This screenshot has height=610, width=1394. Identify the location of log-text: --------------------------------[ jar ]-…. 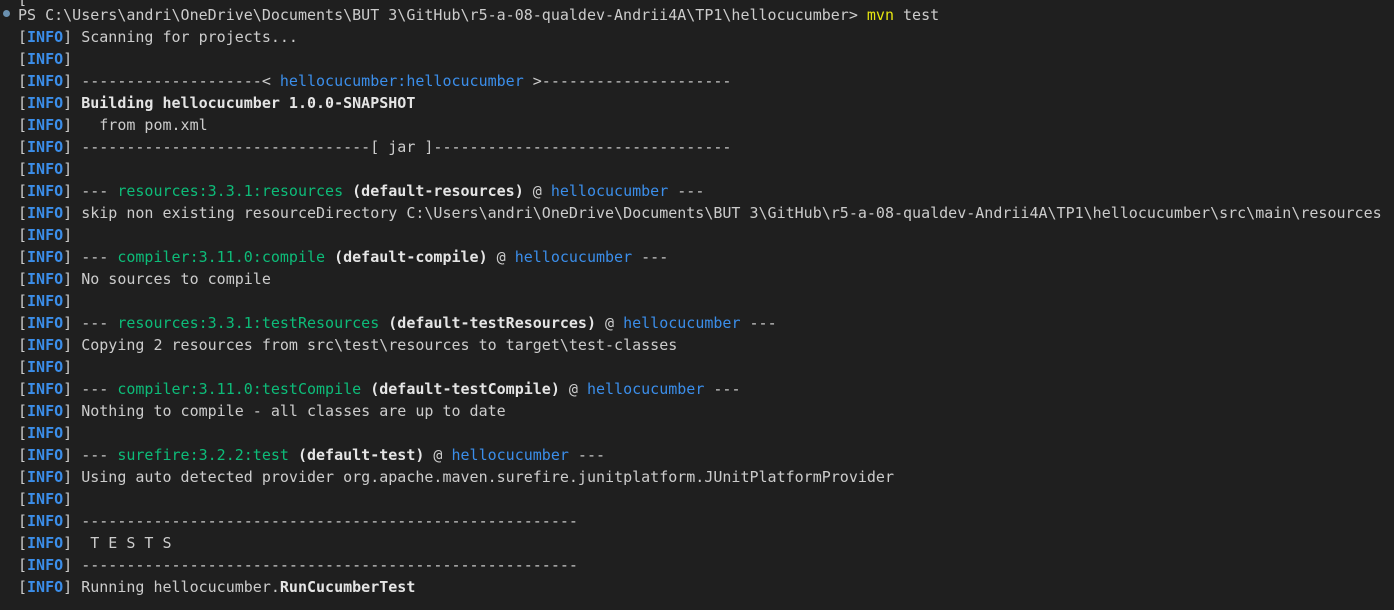
(406, 147).